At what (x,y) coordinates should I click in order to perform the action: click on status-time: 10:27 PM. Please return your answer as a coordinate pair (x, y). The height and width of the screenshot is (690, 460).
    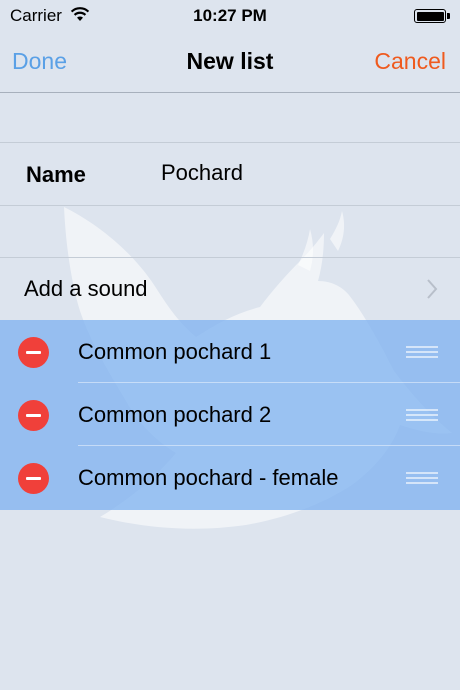
    Looking at the image, I should click on (230, 15).